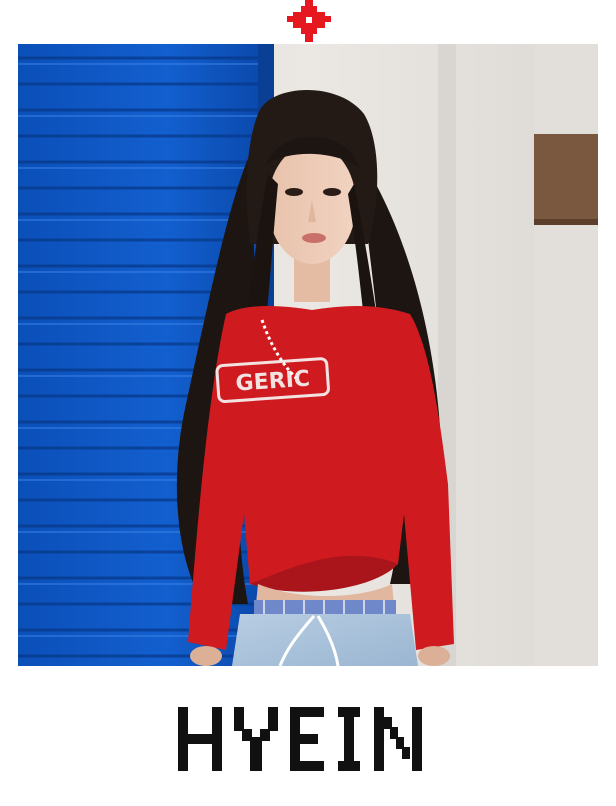 The width and height of the screenshot is (616, 806). Describe the element at coordinates (300, 739) in the screenshot. I see `pixel-name-text` at that location.